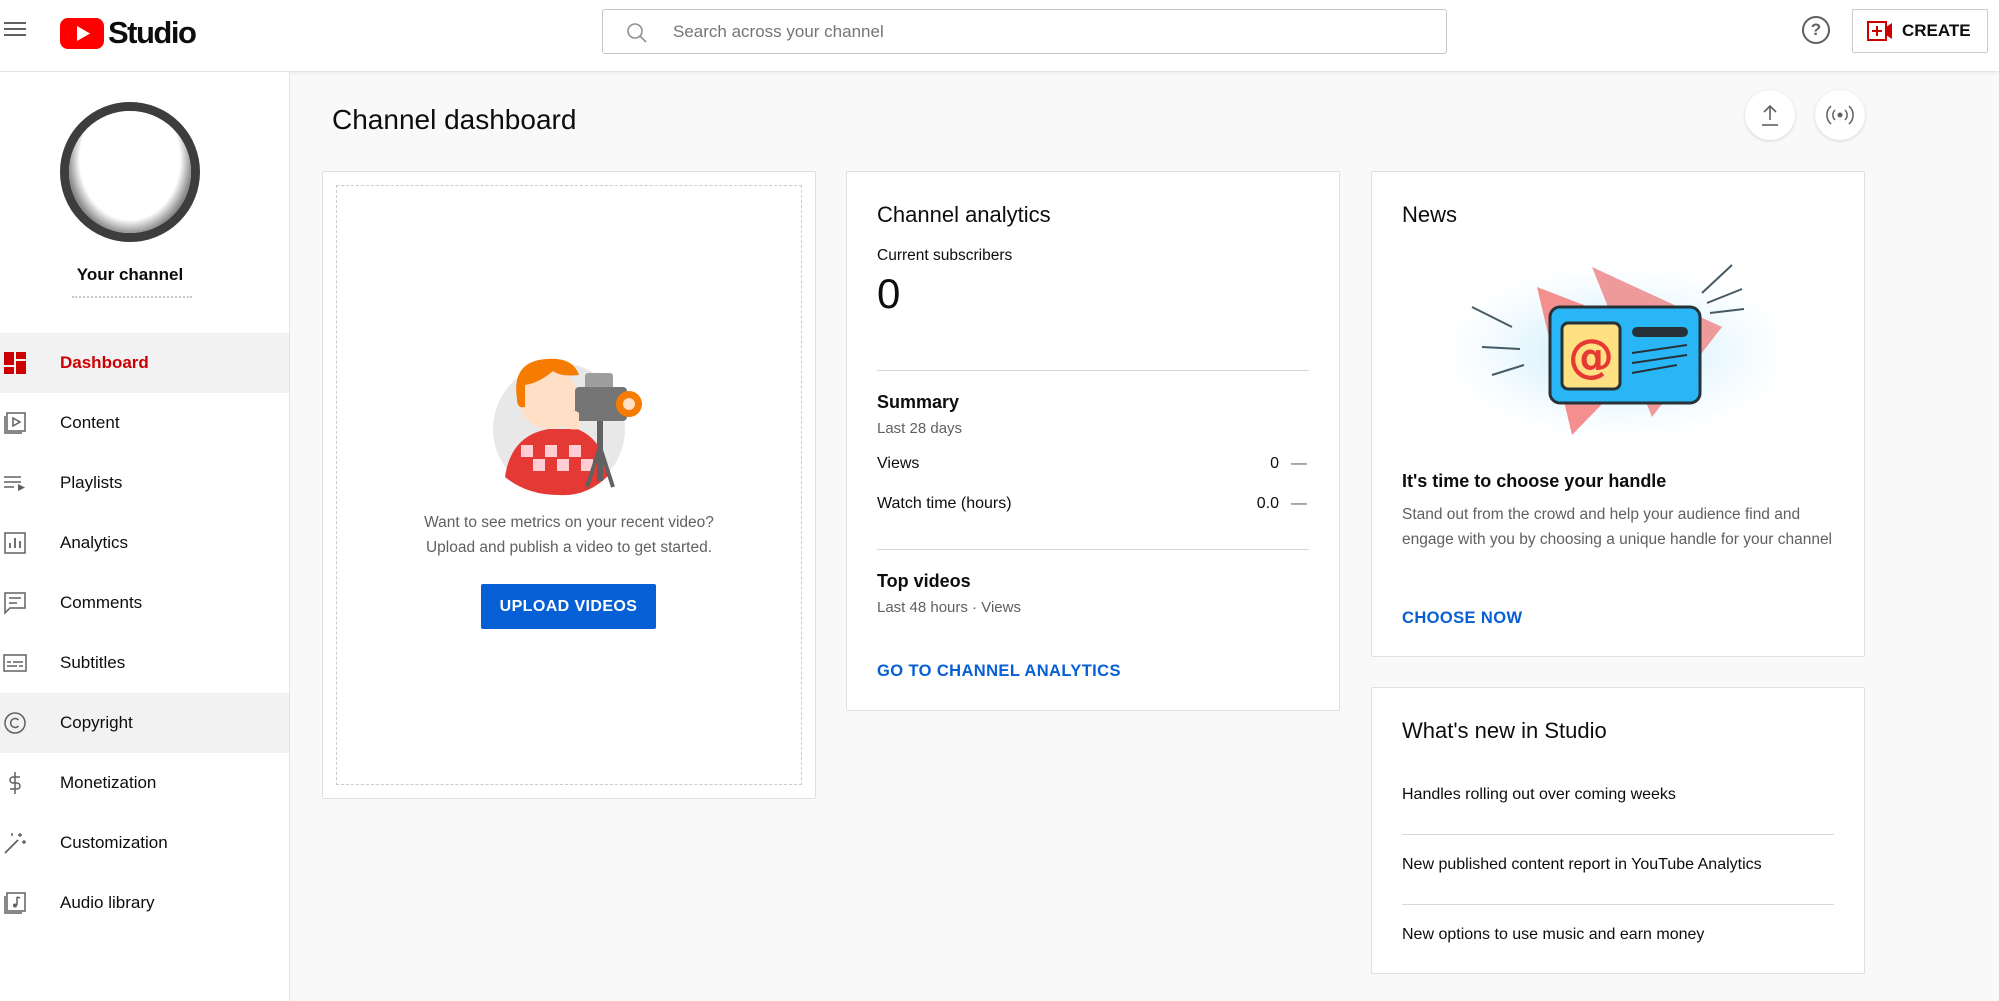 The height and width of the screenshot is (1001, 1999). Describe the element at coordinates (132, 297) in the screenshot. I see `channel-handle-placeholder` at that location.